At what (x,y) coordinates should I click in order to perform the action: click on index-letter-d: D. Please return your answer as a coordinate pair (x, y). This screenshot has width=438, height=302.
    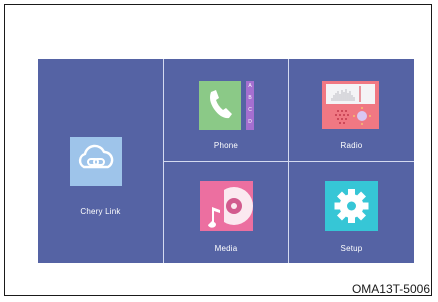
    Looking at the image, I should click on (250, 122).